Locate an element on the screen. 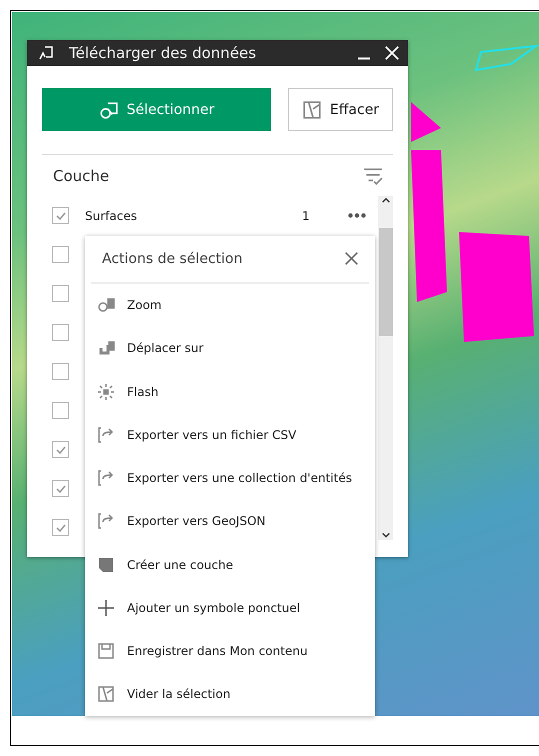 The image size is (539, 756). clear-button: Effacer is located at coordinates (340, 109).